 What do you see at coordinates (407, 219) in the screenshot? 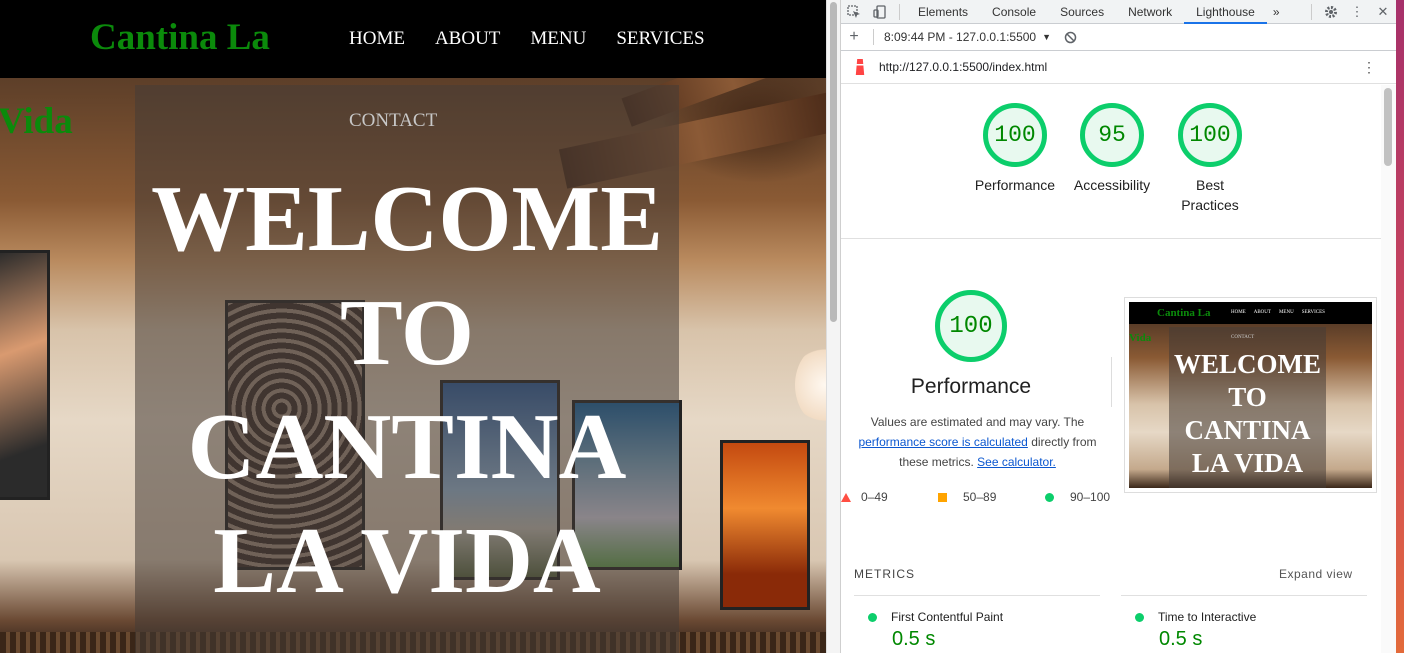
I see `hero-line: WELCOME` at bounding box center [407, 219].